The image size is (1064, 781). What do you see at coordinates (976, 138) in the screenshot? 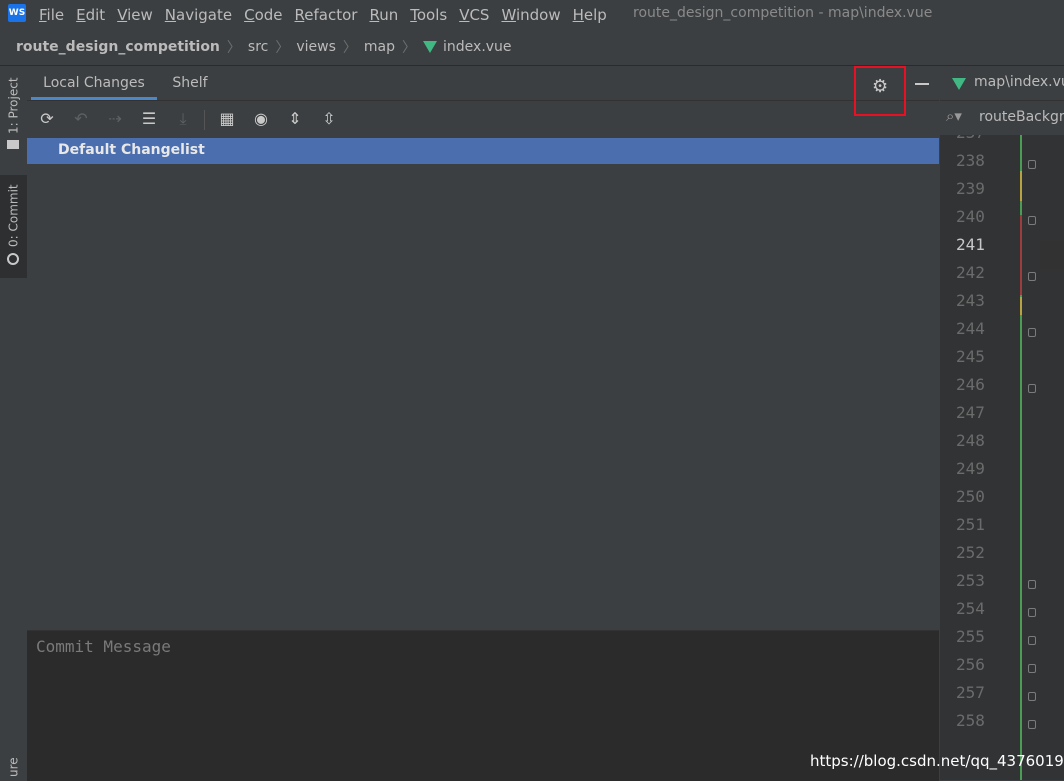
I see `line-number: 237` at bounding box center [976, 138].